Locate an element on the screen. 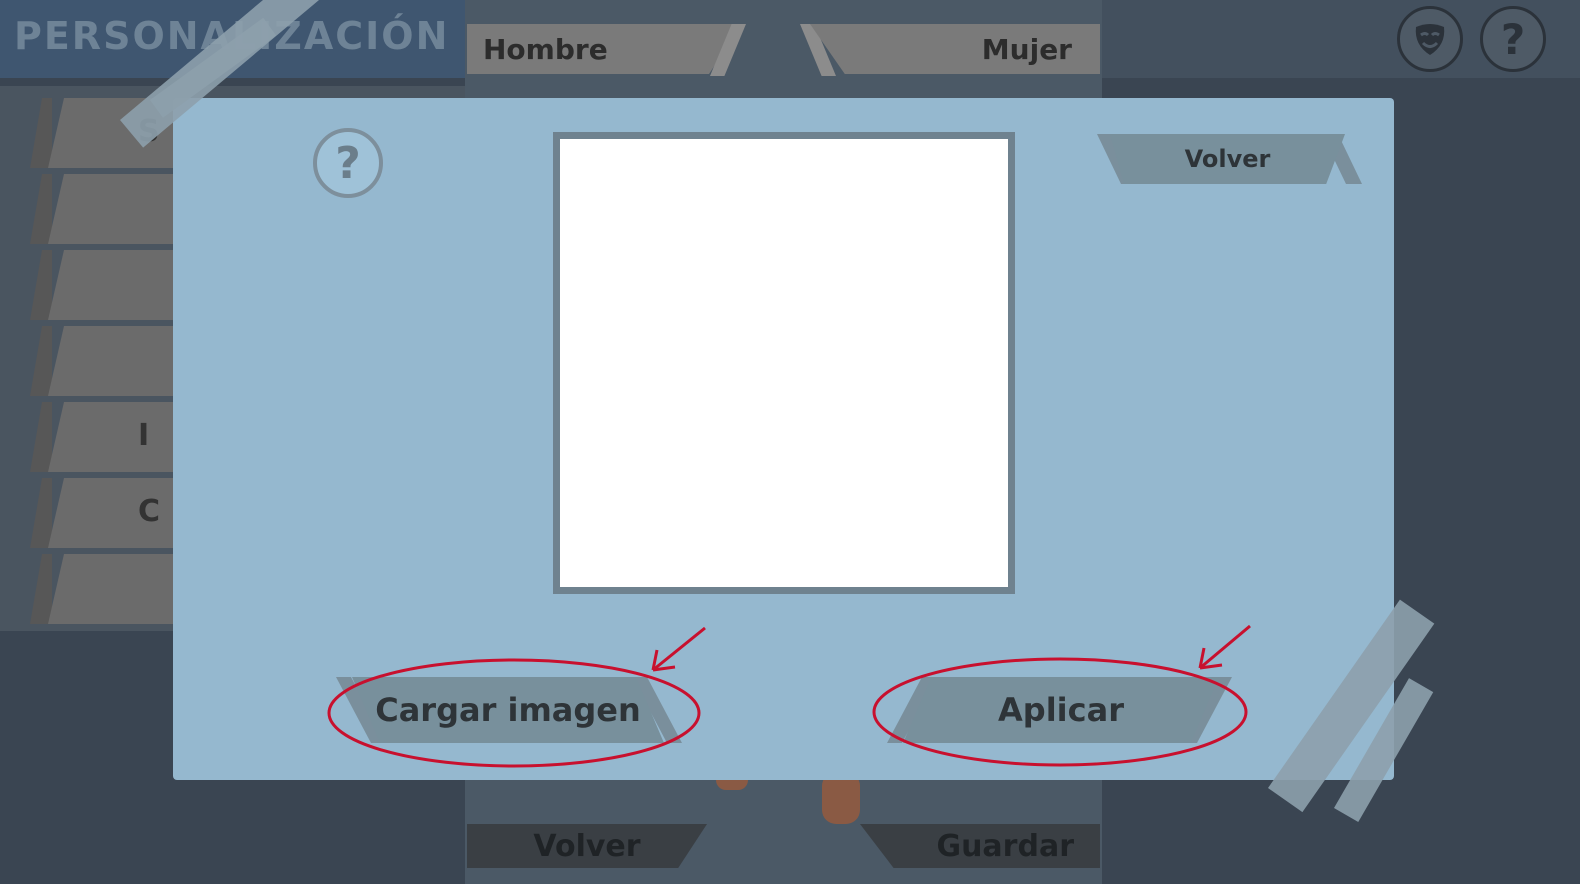 The image size is (1580, 884). annotation-overlay is located at coordinates (789, 696).